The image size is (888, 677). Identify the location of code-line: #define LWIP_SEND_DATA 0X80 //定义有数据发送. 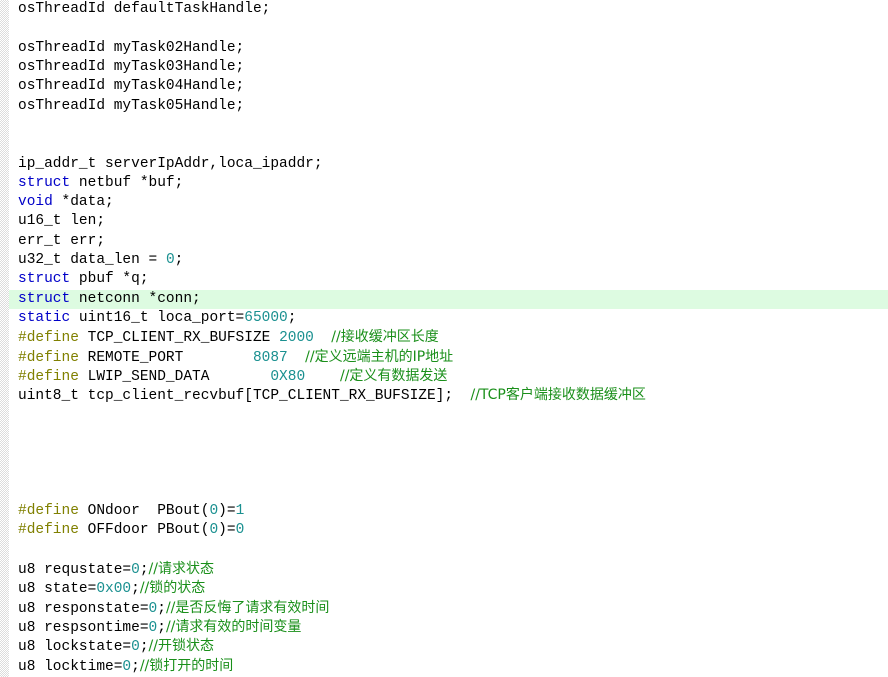
(444, 376).